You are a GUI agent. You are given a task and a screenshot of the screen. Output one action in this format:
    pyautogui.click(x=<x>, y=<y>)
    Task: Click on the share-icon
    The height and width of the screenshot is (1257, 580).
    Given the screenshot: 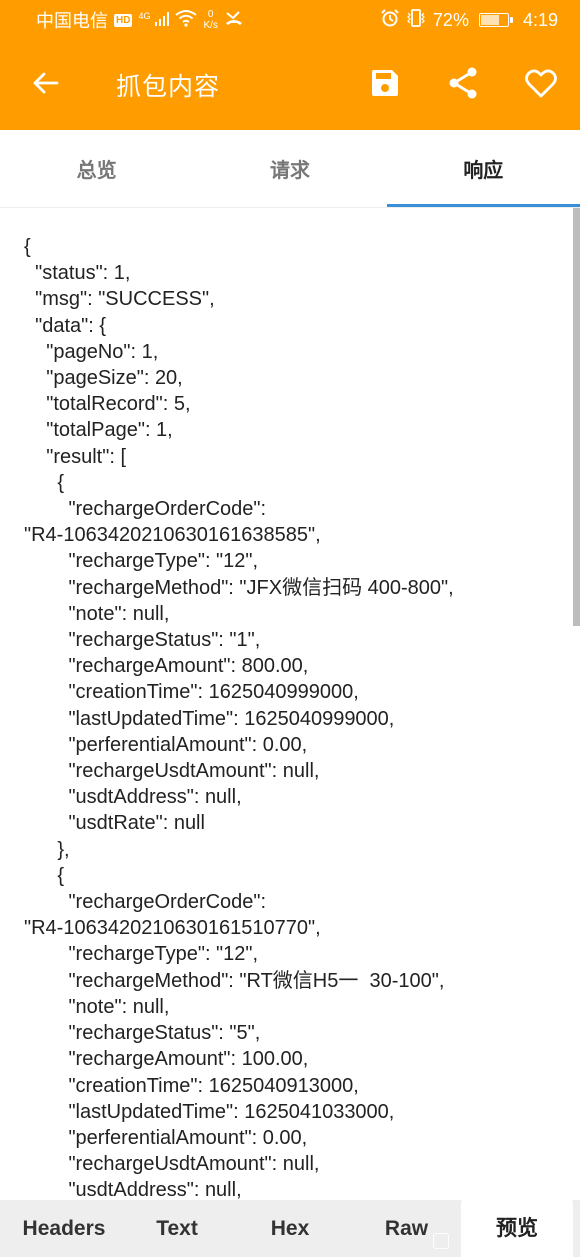 What is the action you would take?
    pyautogui.click(x=463, y=85)
    